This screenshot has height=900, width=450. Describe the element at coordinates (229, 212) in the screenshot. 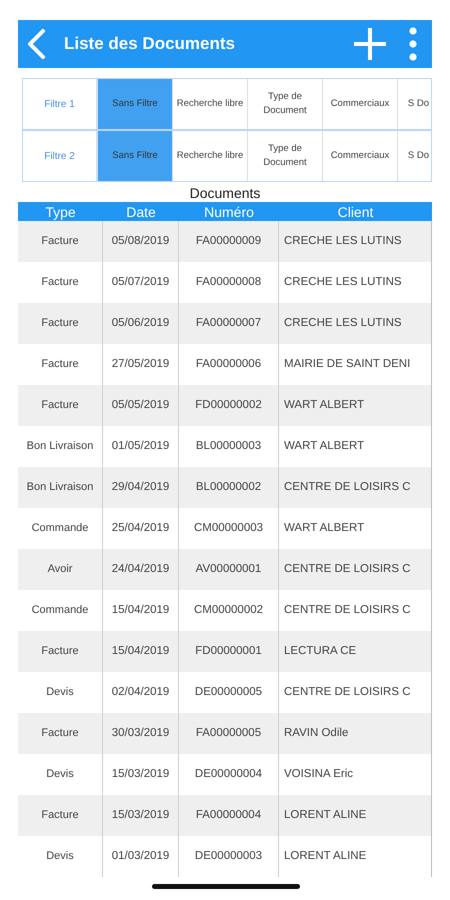

I see `column-header: Numéro` at that location.